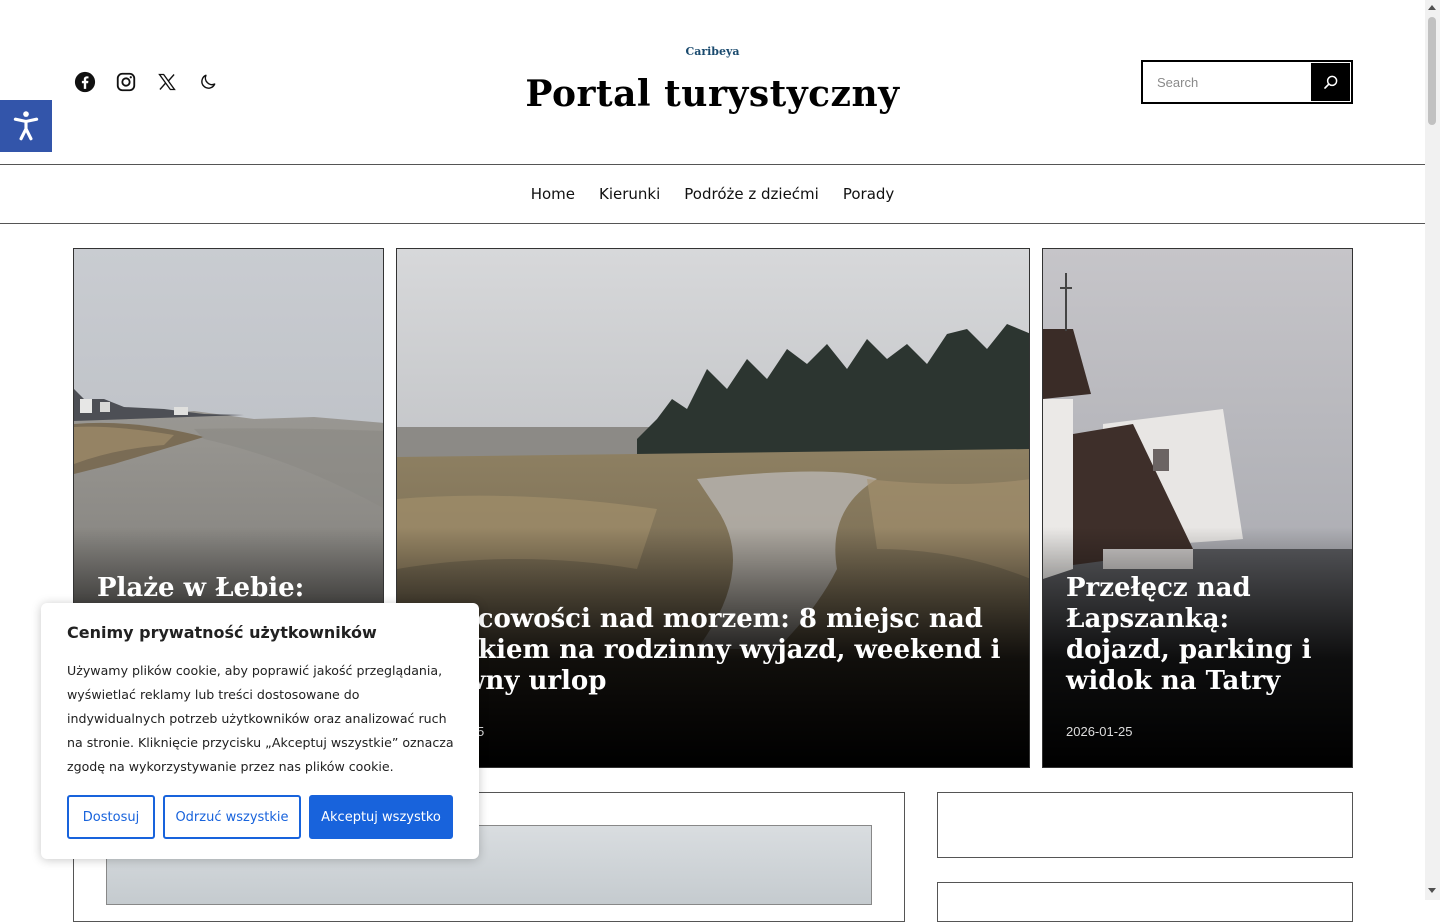  Describe the element at coordinates (629, 194) in the screenshot. I see `nav-item-kierunki: Kierunki` at that location.